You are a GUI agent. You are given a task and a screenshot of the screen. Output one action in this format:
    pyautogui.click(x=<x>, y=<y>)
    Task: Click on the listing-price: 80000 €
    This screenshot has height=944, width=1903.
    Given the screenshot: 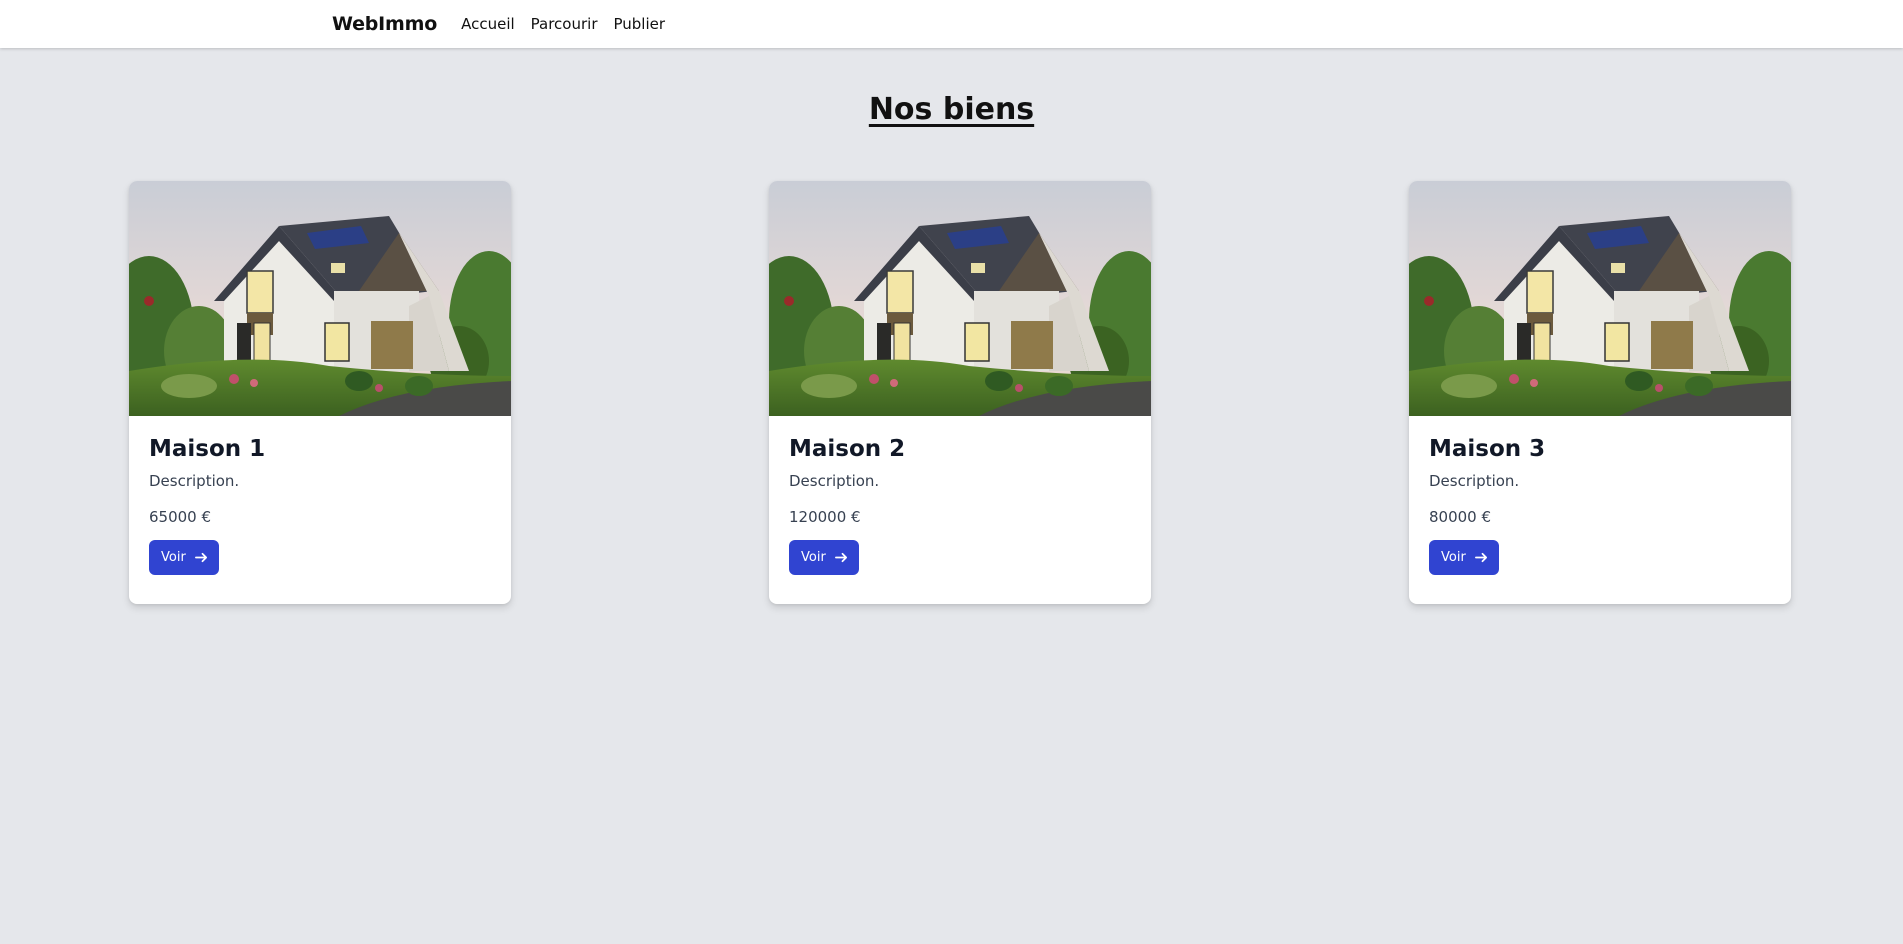 What is the action you would take?
    pyautogui.click(x=1460, y=517)
    